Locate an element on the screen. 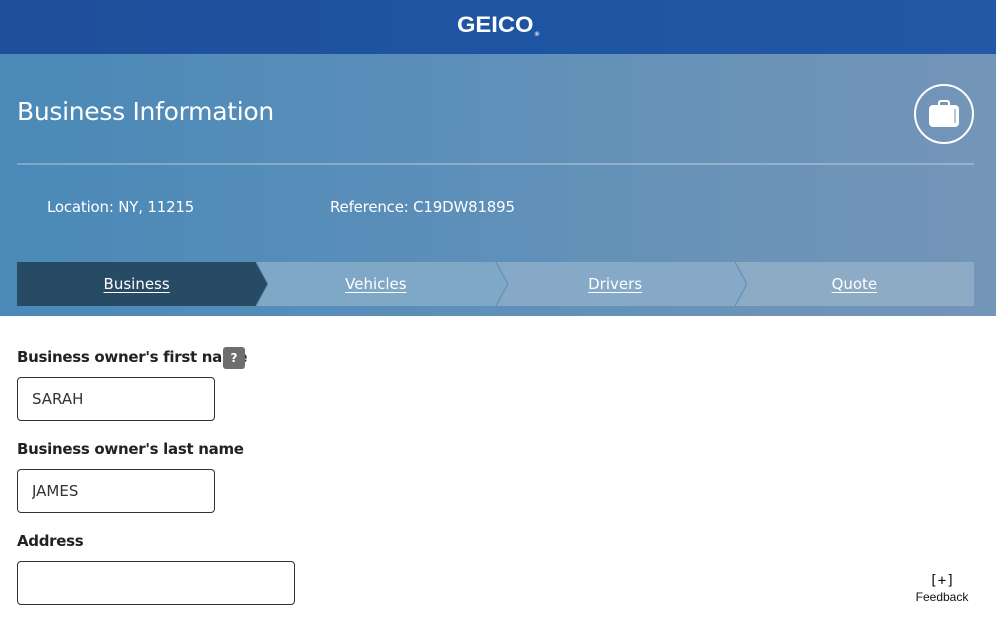 The height and width of the screenshot is (618, 996). briefcase-badge is located at coordinates (944, 114).